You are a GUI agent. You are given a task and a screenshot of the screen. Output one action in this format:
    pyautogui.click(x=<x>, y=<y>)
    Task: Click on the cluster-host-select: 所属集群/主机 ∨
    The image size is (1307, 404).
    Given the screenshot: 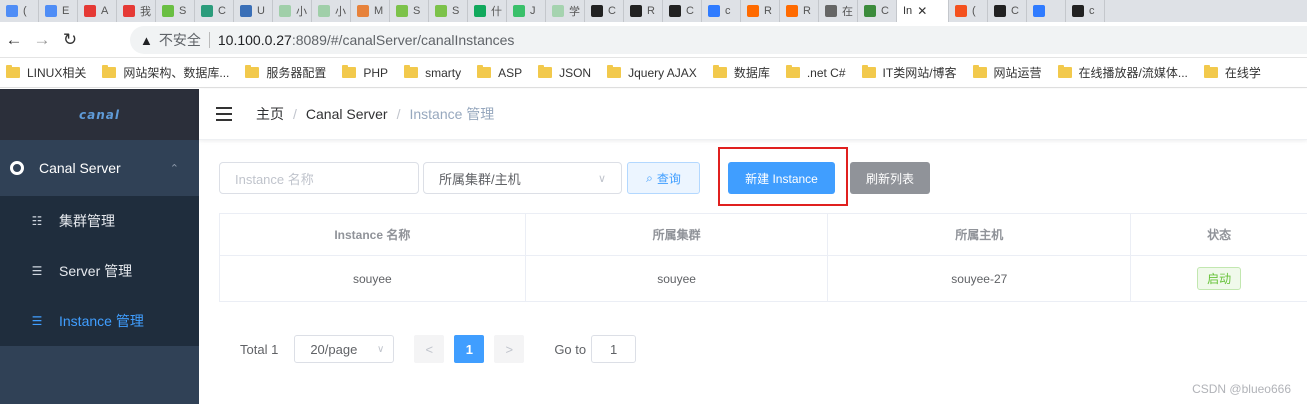 What is the action you would take?
    pyautogui.click(x=522, y=178)
    